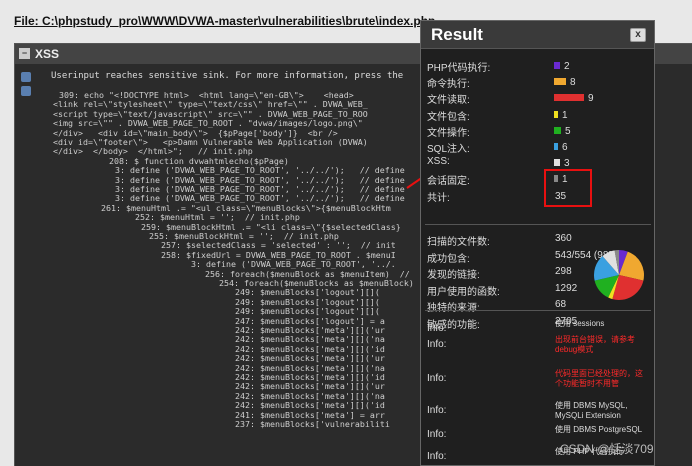  Describe the element at coordinates (566, 288) in the screenshot. I see `stat-value: 1292` at that location.